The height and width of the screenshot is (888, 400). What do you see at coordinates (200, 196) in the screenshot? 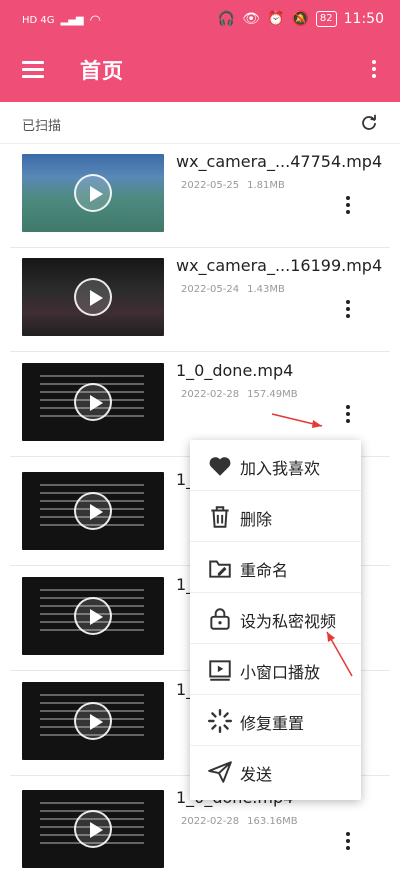
I see `video-list-item: wx_camera_...47754.mp4 2022-05-25 1.81MB` at bounding box center [200, 196].